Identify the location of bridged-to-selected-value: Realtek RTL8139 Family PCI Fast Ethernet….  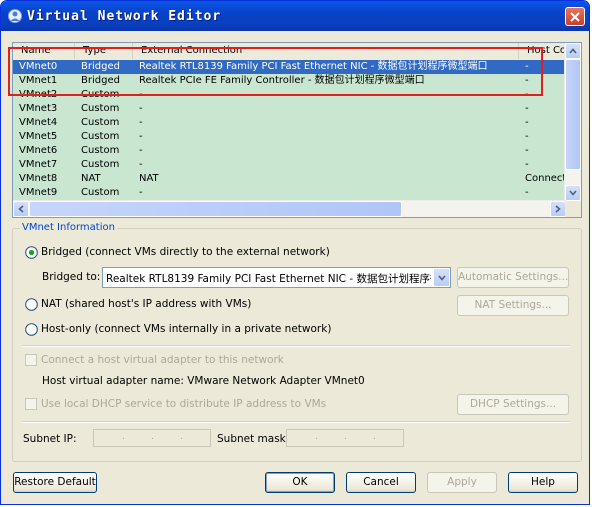
(268, 279).